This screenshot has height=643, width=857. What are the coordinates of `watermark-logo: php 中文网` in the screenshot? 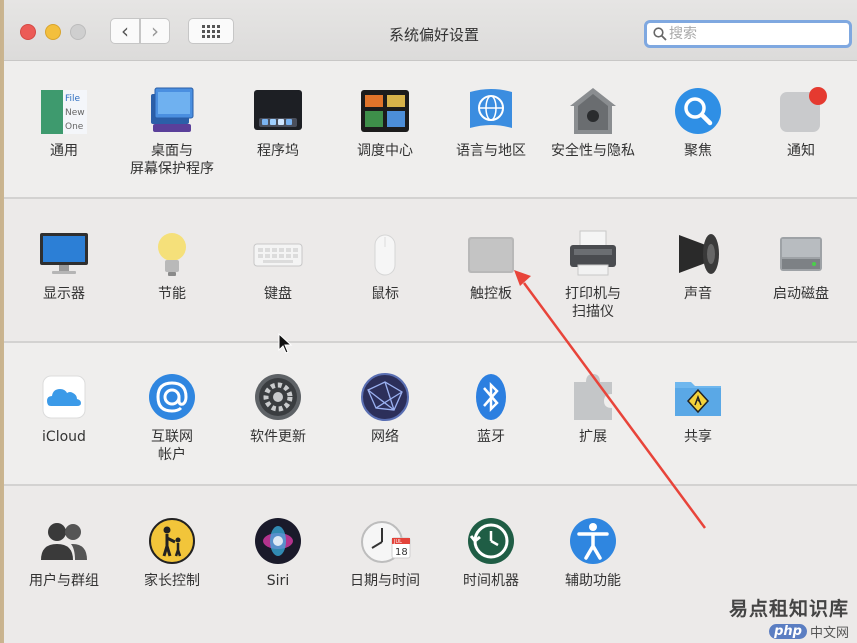 It's located at (809, 631).